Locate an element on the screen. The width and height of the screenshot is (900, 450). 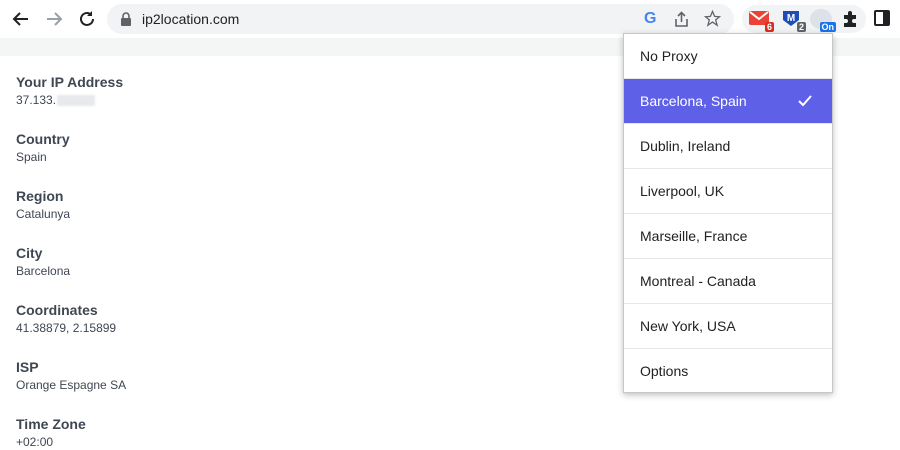
menu-item-marseille-france: Marseille, France is located at coordinates (728, 236).